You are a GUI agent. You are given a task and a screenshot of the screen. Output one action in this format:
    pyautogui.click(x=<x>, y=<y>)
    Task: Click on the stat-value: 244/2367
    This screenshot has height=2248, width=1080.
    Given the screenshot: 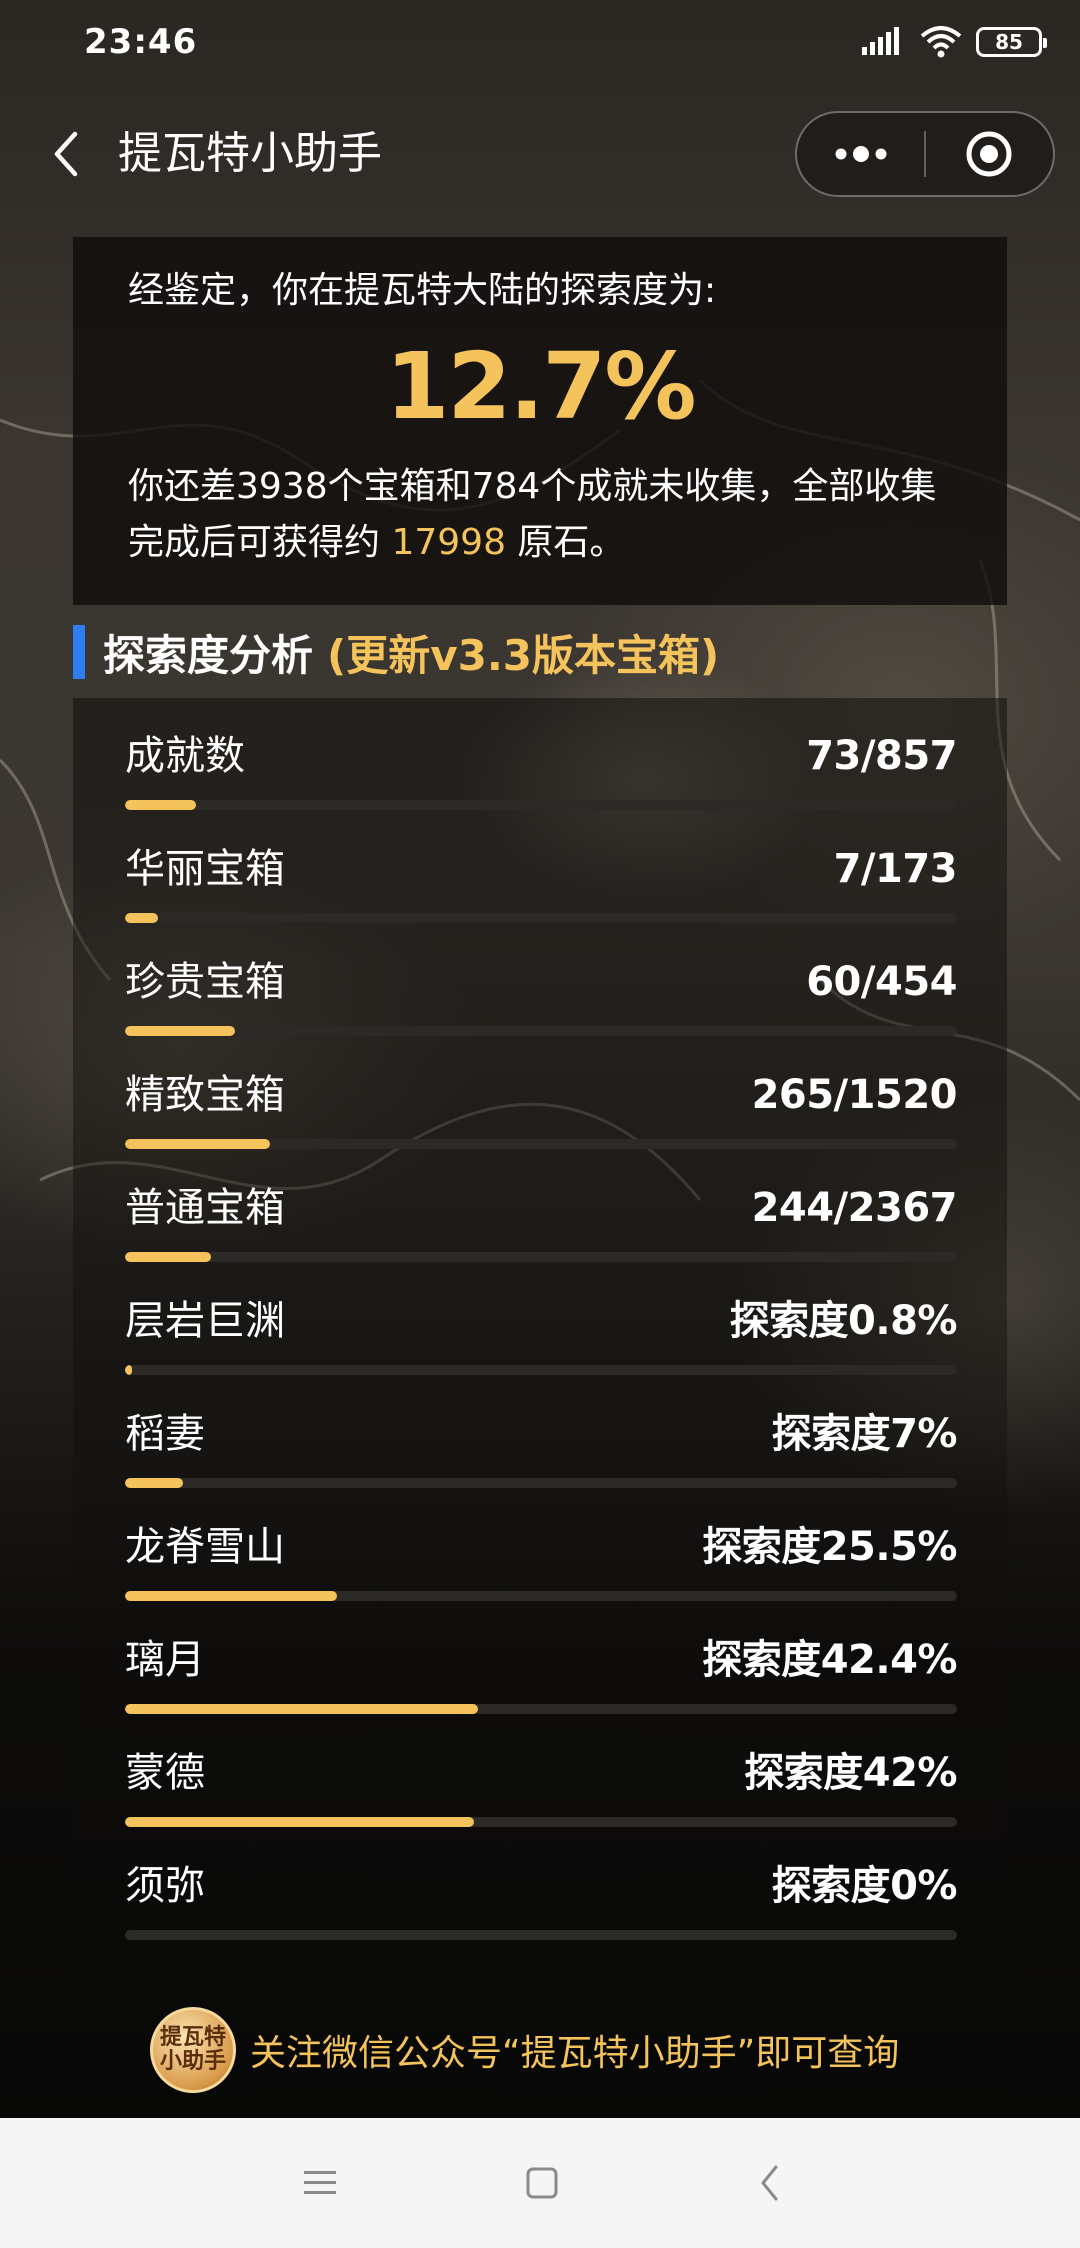 What is the action you would take?
    pyautogui.click(x=854, y=1208)
    